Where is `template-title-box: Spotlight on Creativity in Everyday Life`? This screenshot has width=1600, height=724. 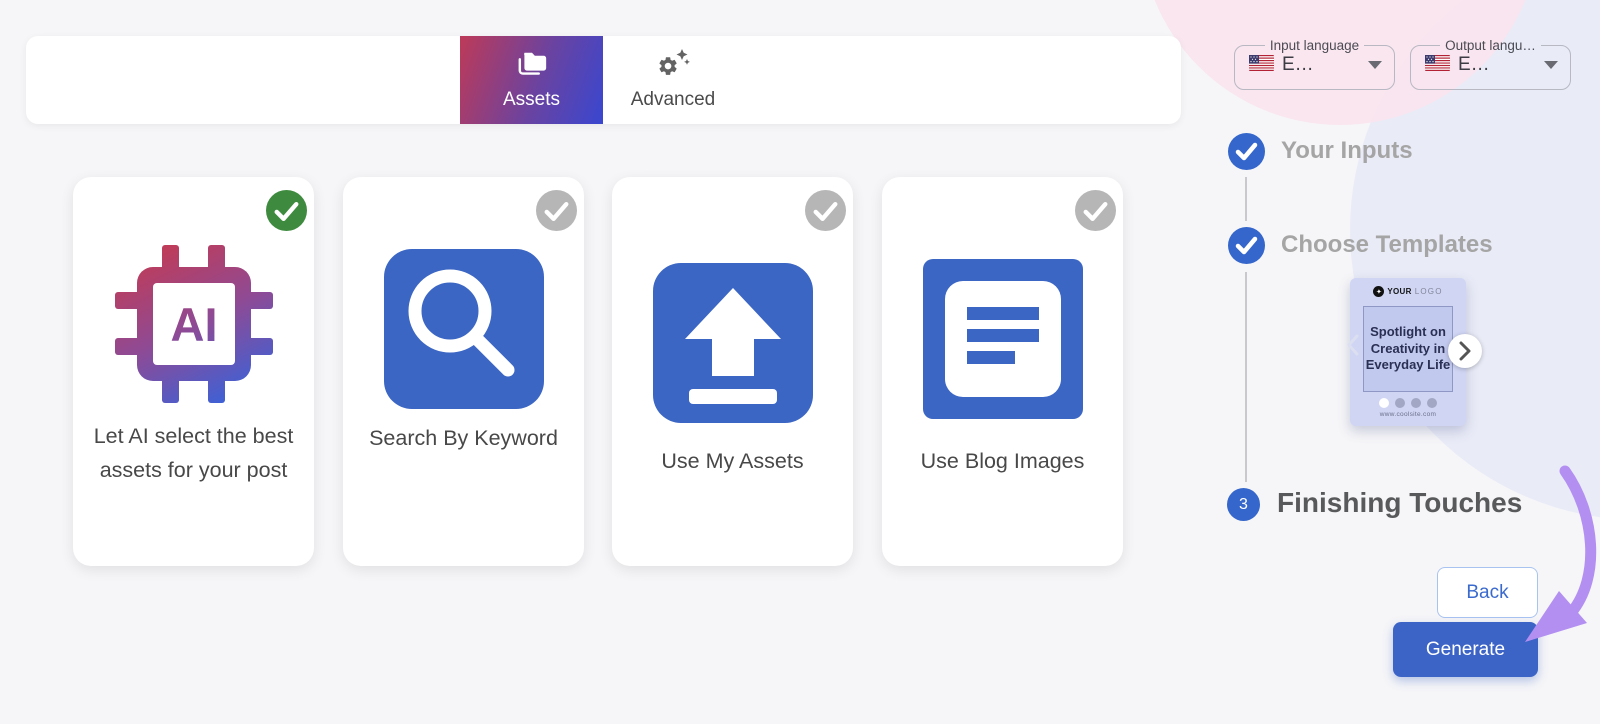
template-title-box: Spotlight on Creativity in Everyday Life is located at coordinates (1408, 349).